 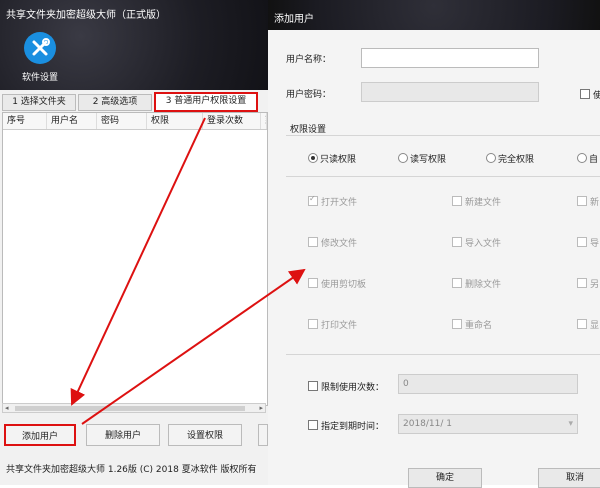 What do you see at coordinates (353, 388) in the screenshot?
I see `limit-count-label: 限制使用次数：` at bounding box center [353, 388].